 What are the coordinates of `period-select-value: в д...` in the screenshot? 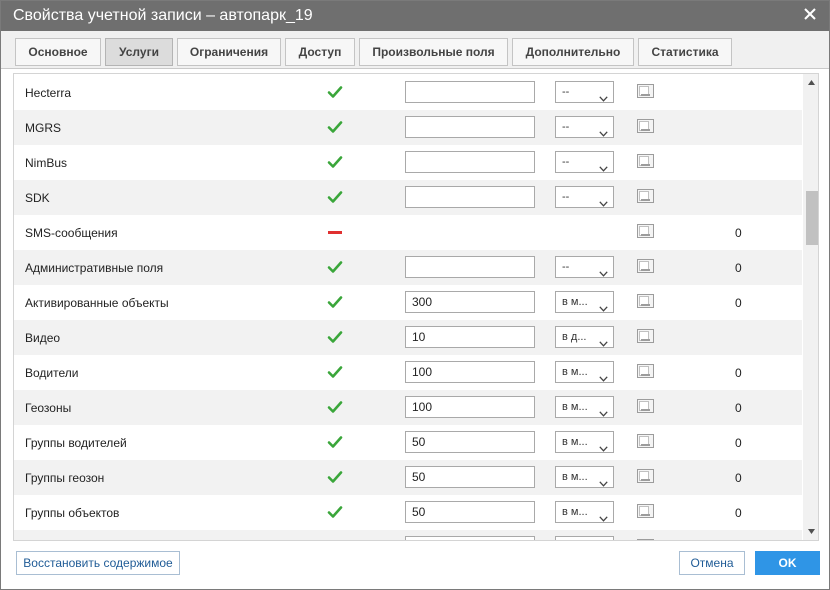 It's located at (574, 337).